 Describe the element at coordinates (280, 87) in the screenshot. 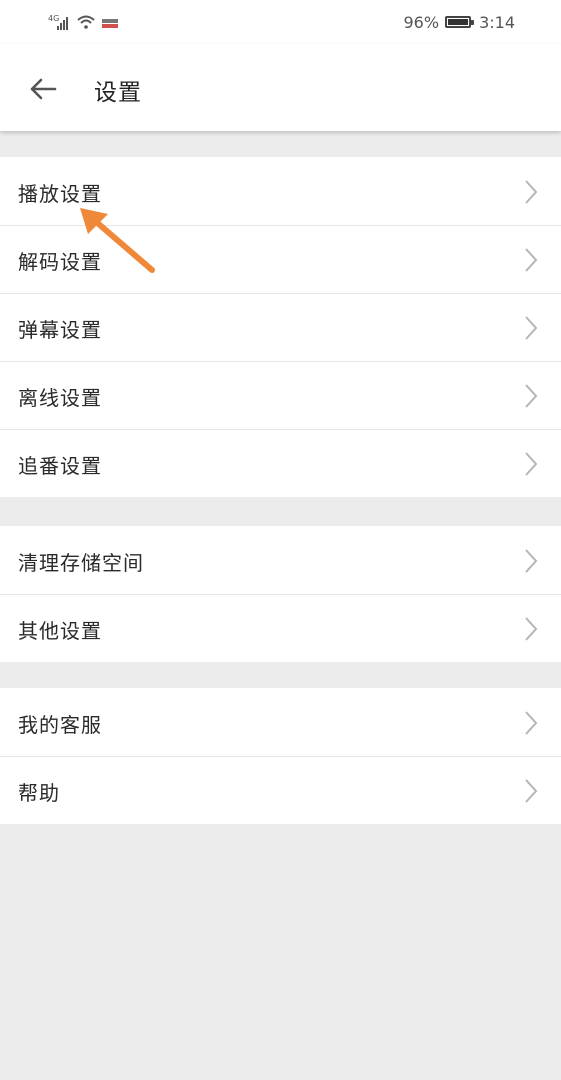

I see `app-header: 设置` at that location.